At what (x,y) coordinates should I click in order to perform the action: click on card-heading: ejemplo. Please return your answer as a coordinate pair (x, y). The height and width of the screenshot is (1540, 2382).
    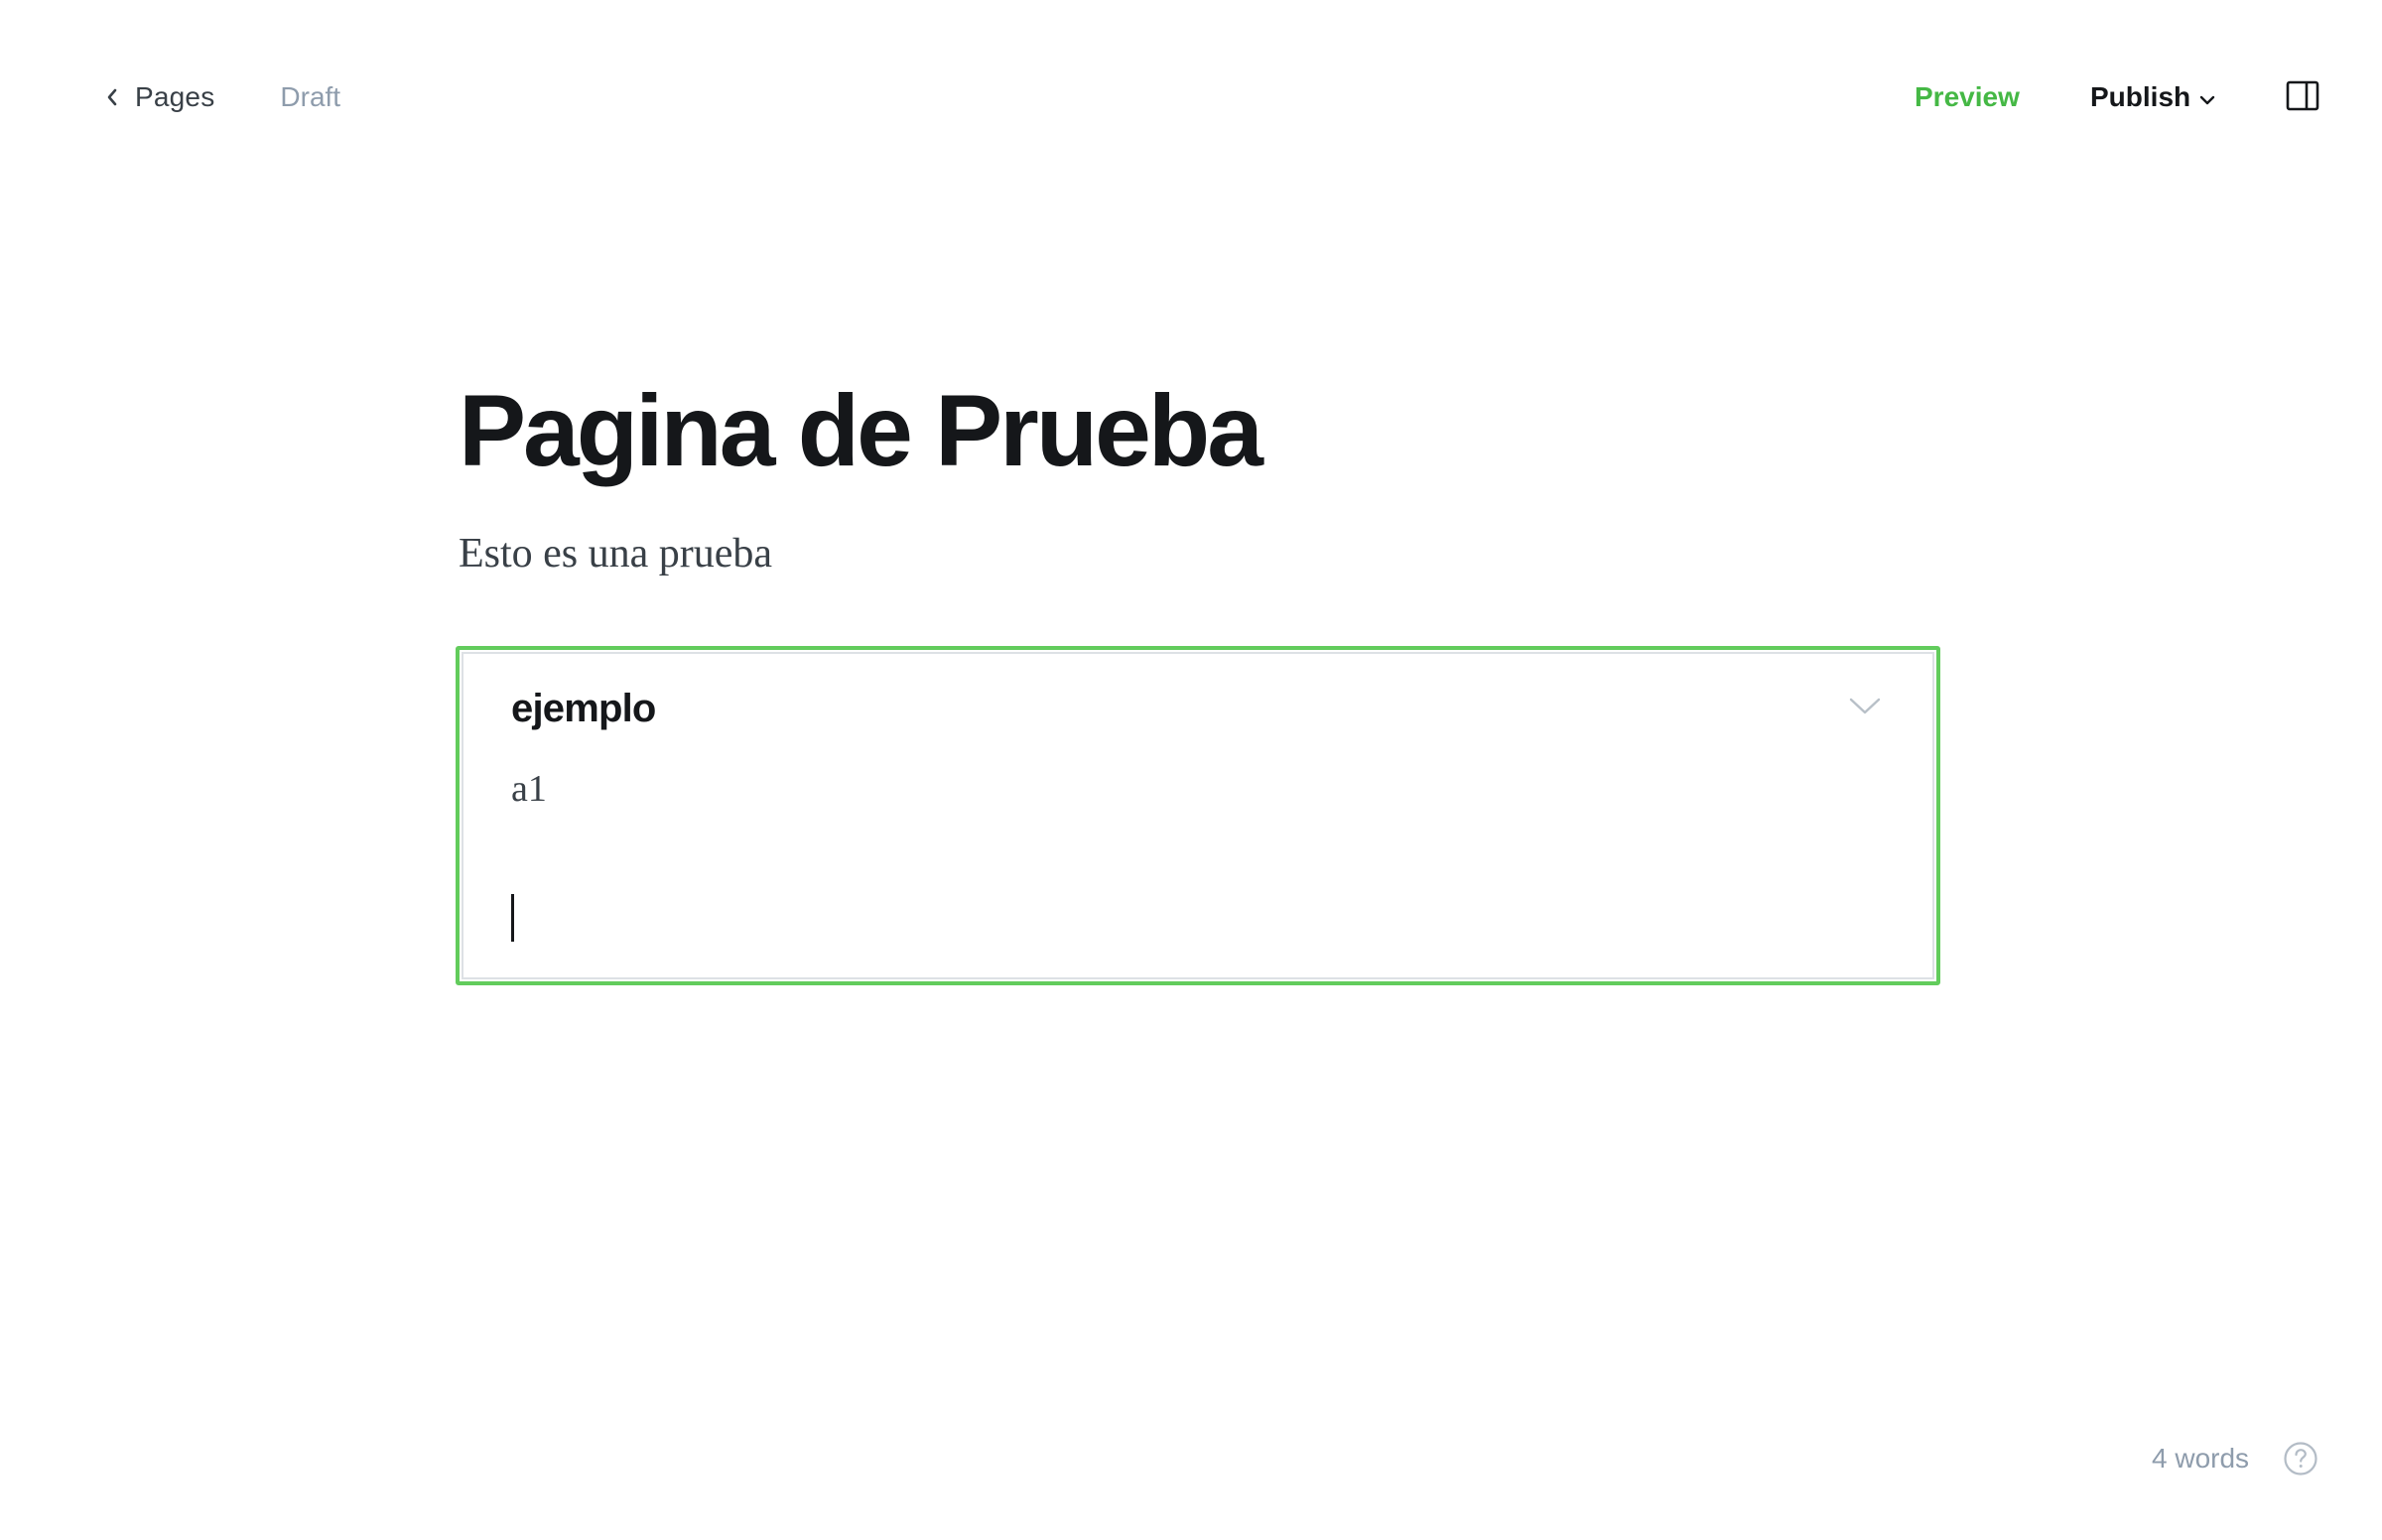
    Looking at the image, I should click on (583, 709).